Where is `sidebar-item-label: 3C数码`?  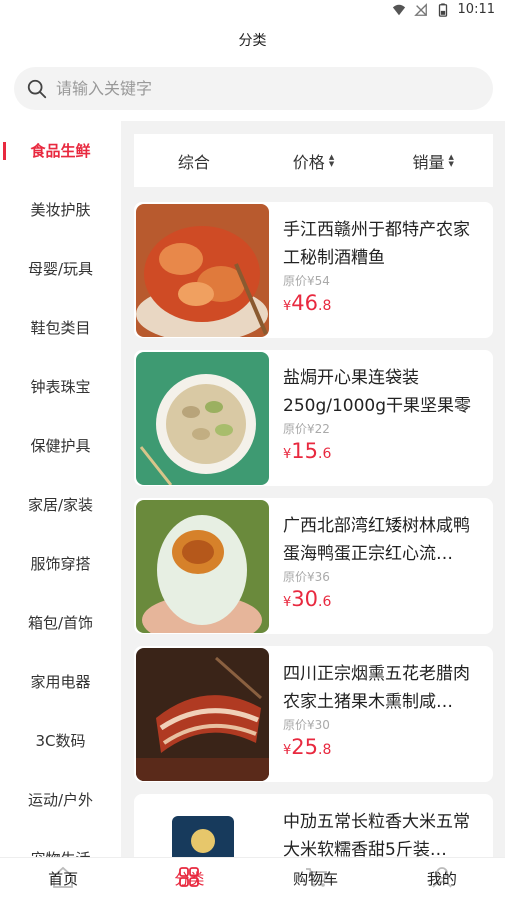
sidebar-item-label: 3C数码 is located at coordinates (60, 741).